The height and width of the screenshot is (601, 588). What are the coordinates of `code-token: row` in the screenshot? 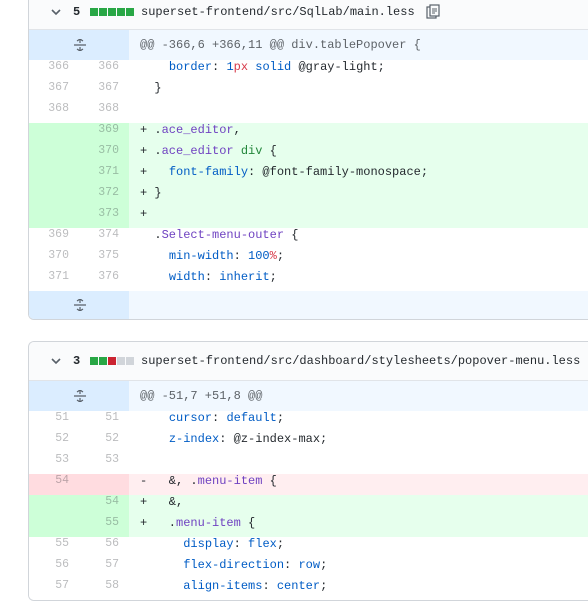 It's located at (309, 565).